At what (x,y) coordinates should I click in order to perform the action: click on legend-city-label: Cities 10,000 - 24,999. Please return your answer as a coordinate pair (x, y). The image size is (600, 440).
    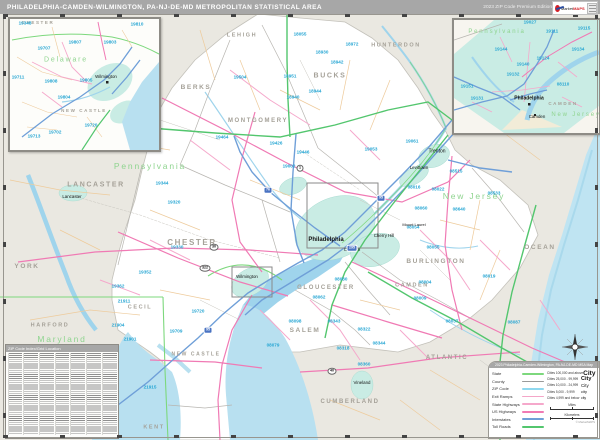
    Looking at the image, I should click on (563, 385).